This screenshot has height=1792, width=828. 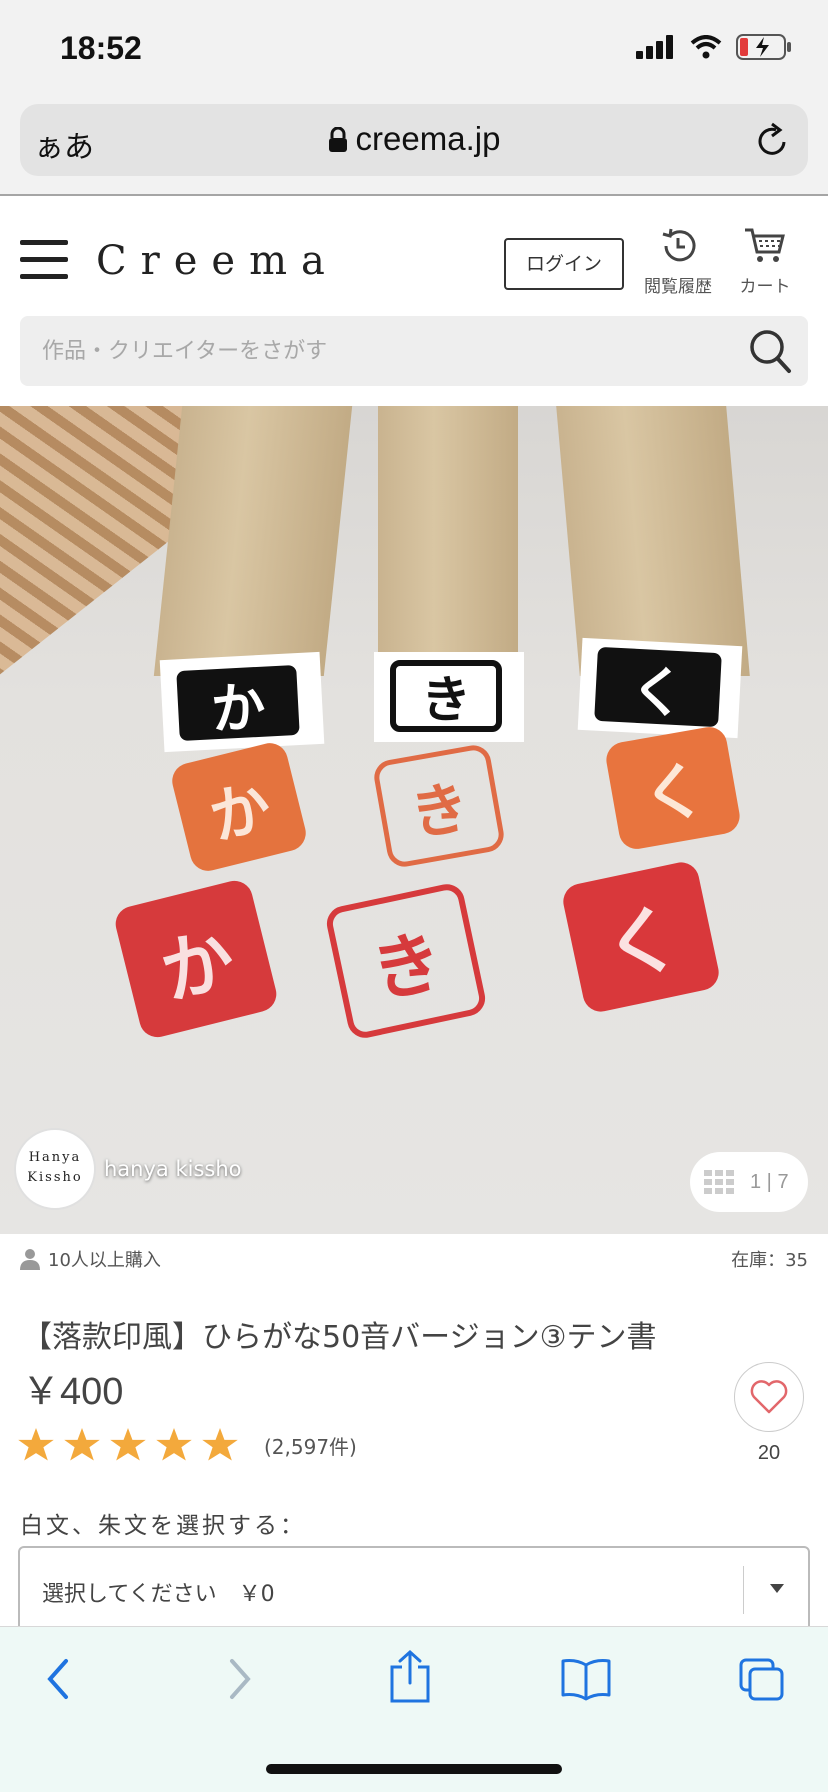 I want to click on grid-icon, so click(x=719, y=1182).